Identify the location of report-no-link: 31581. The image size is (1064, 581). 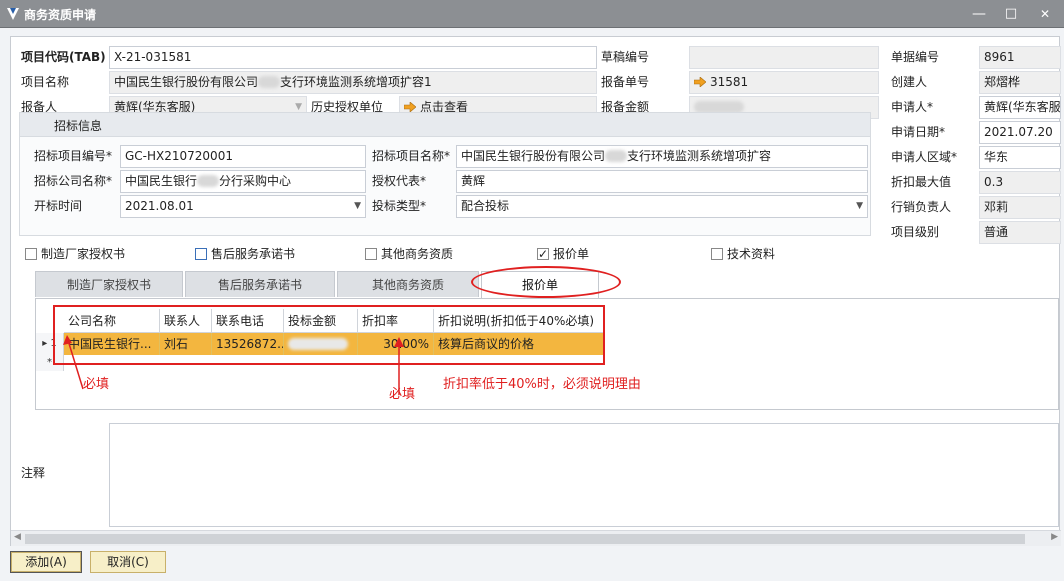
(784, 82).